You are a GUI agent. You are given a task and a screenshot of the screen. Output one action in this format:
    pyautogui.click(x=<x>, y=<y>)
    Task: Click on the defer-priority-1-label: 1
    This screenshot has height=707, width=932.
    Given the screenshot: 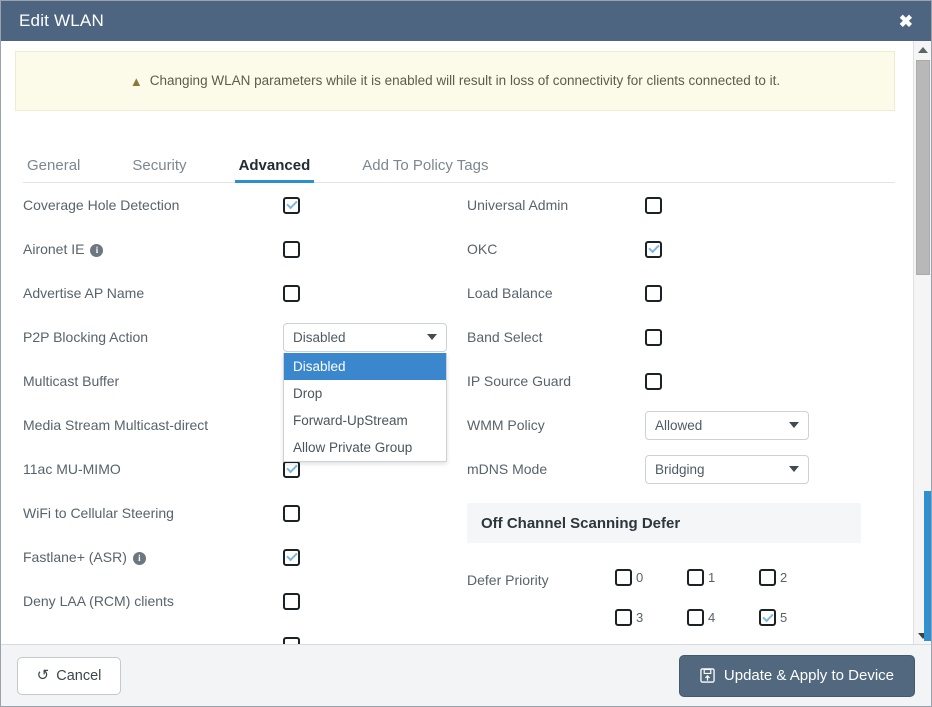 What is the action you would take?
    pyautogui.click(x=712, y=577)
    